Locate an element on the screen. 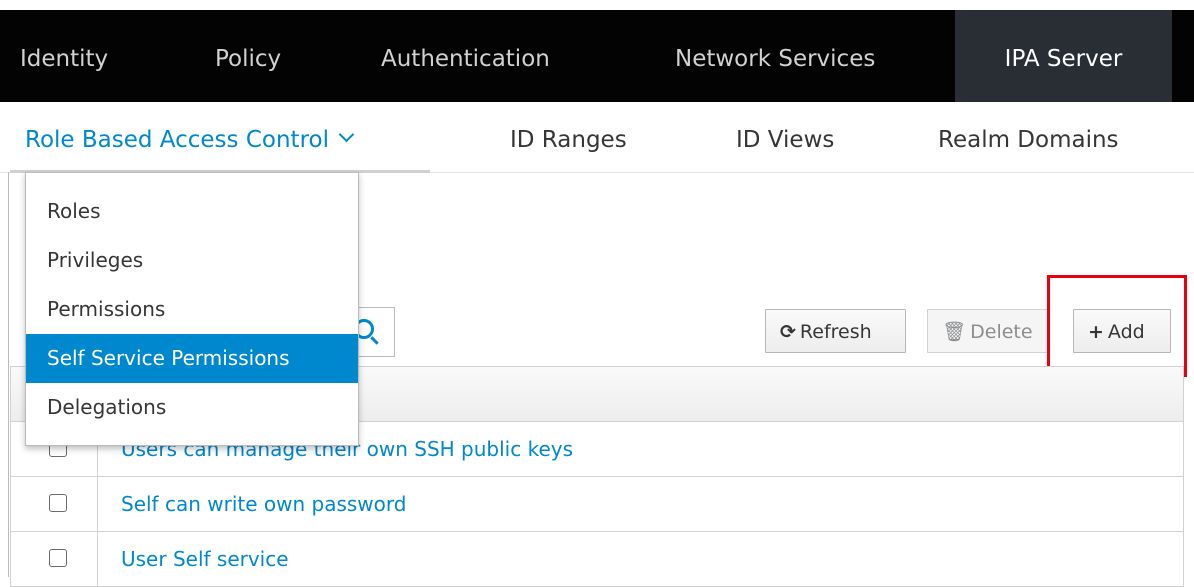  subnav-id-views: ID Views is located at coordinates (785, 137).